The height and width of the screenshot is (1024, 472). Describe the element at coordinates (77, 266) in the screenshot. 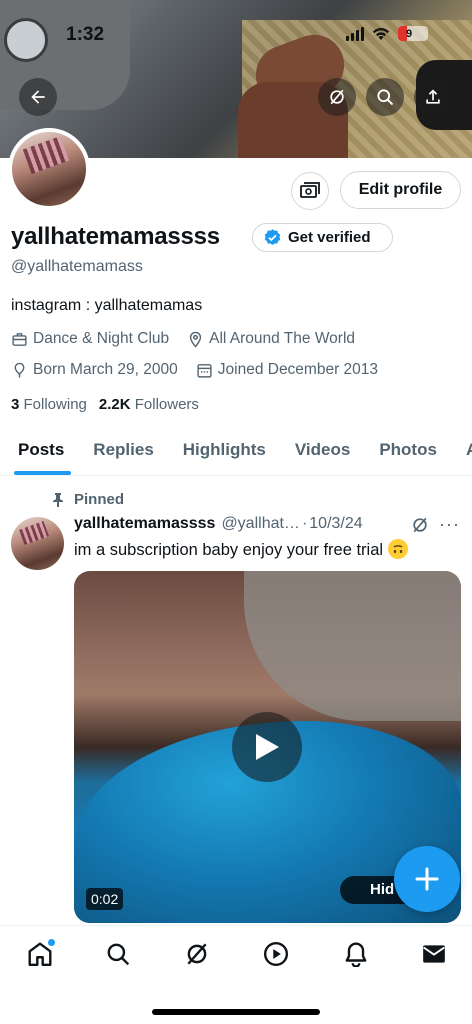

I see `profile-handle: @yallhatemamass` at that location.